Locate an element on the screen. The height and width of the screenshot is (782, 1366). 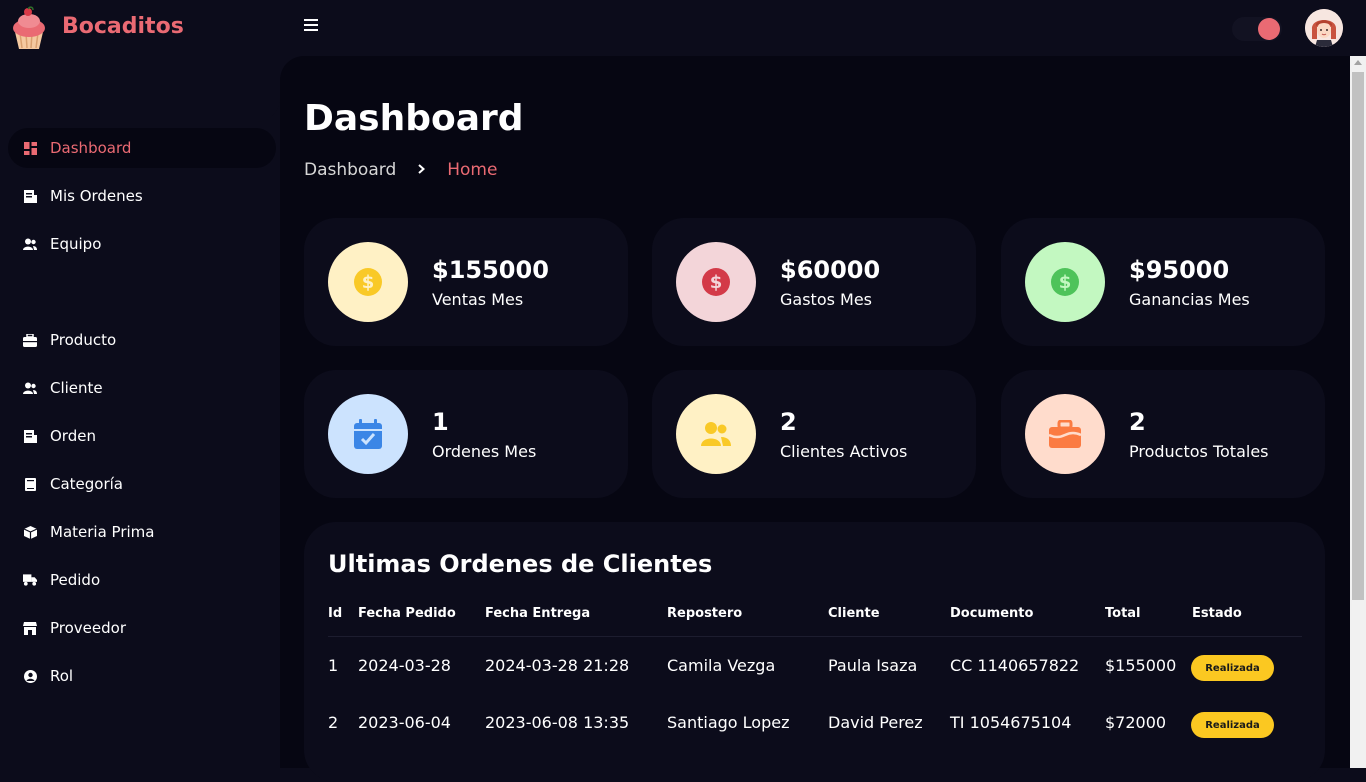
sidebar-item-label: Pedido is located at coordinates (75, 580).